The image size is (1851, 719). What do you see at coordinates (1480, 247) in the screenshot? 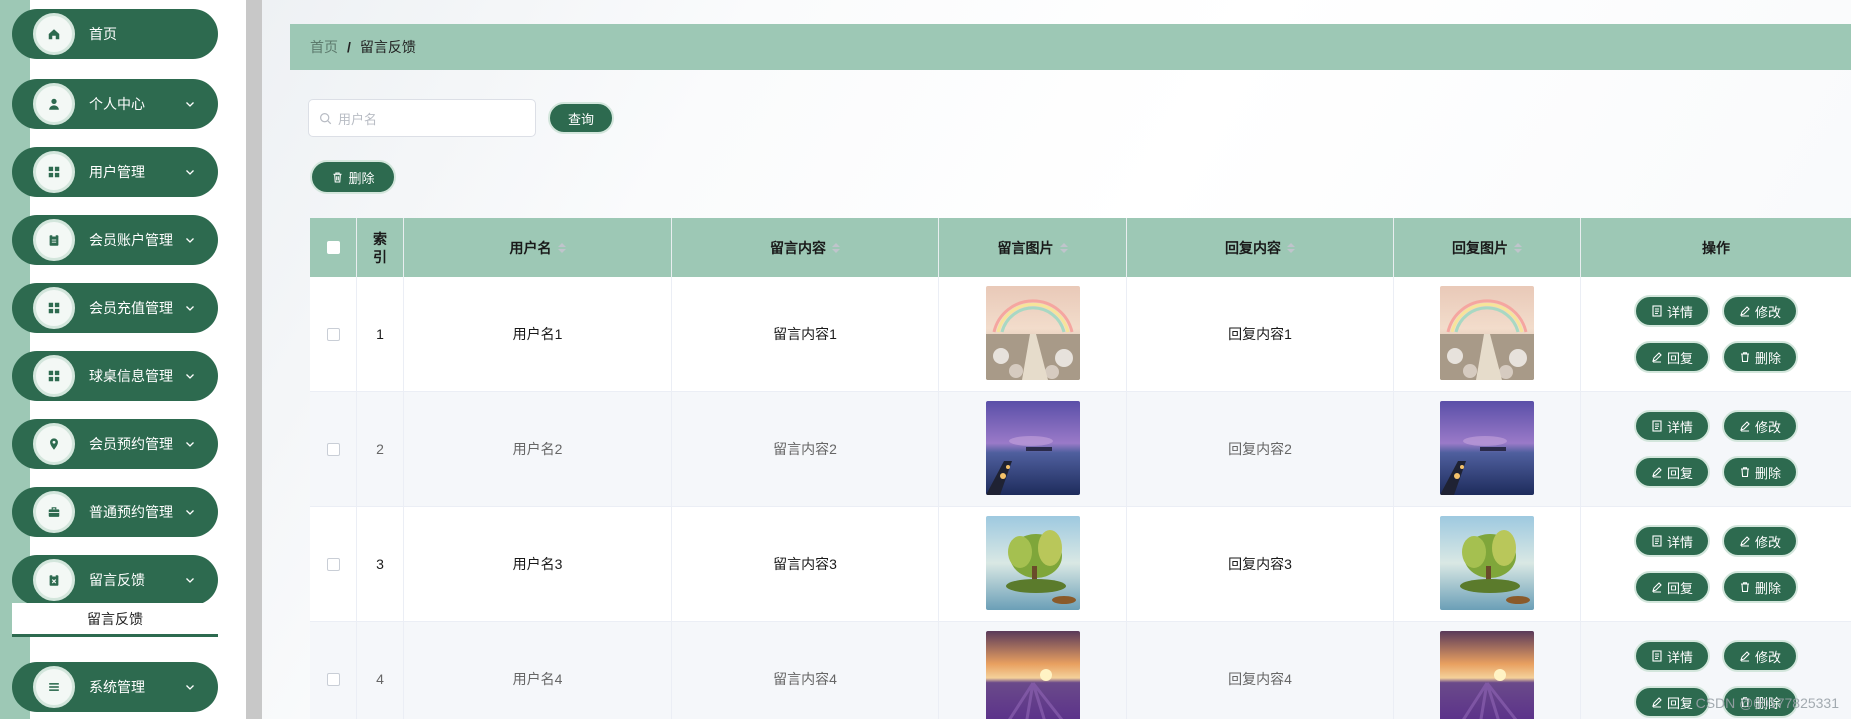
I see `header-reply-image-label: 回复图片` at bounding box center [1480, 247].